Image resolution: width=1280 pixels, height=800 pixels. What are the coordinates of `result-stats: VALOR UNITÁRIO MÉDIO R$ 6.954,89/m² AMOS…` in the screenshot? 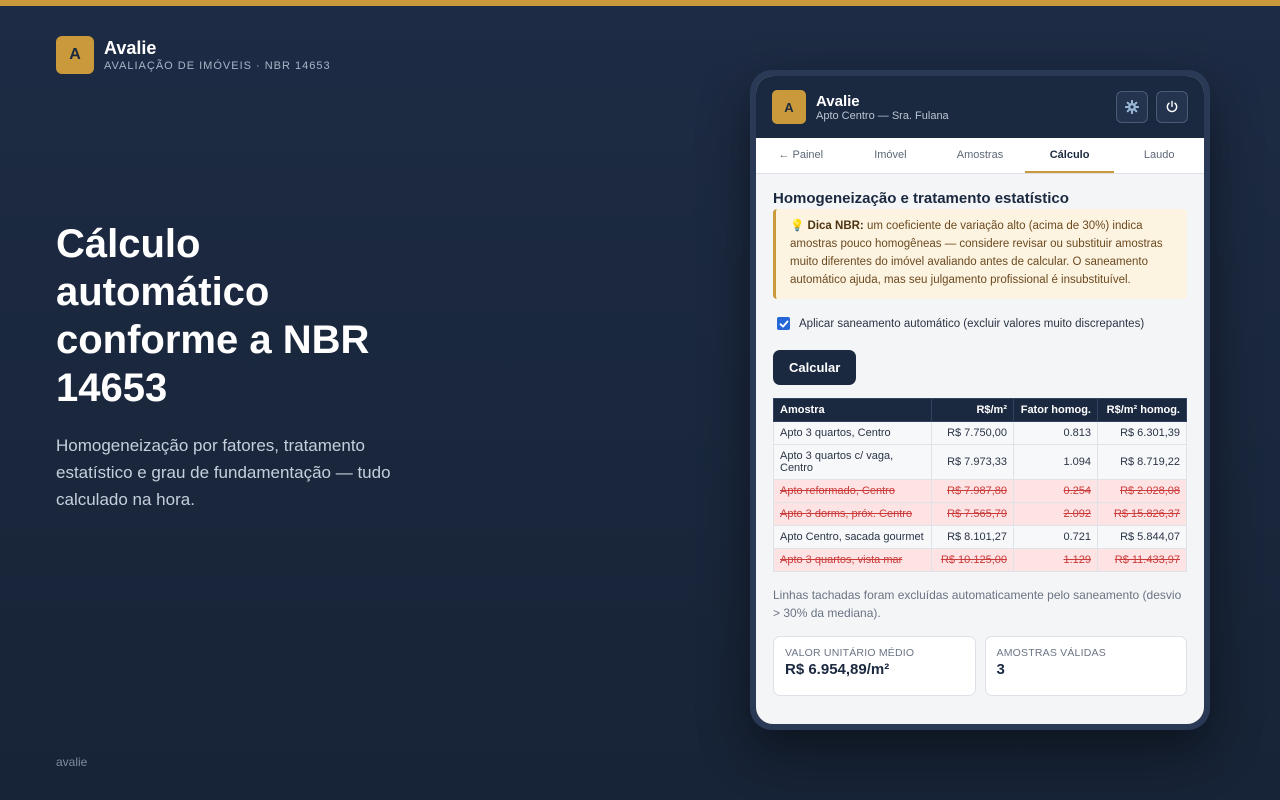 It's located at (980, 666).